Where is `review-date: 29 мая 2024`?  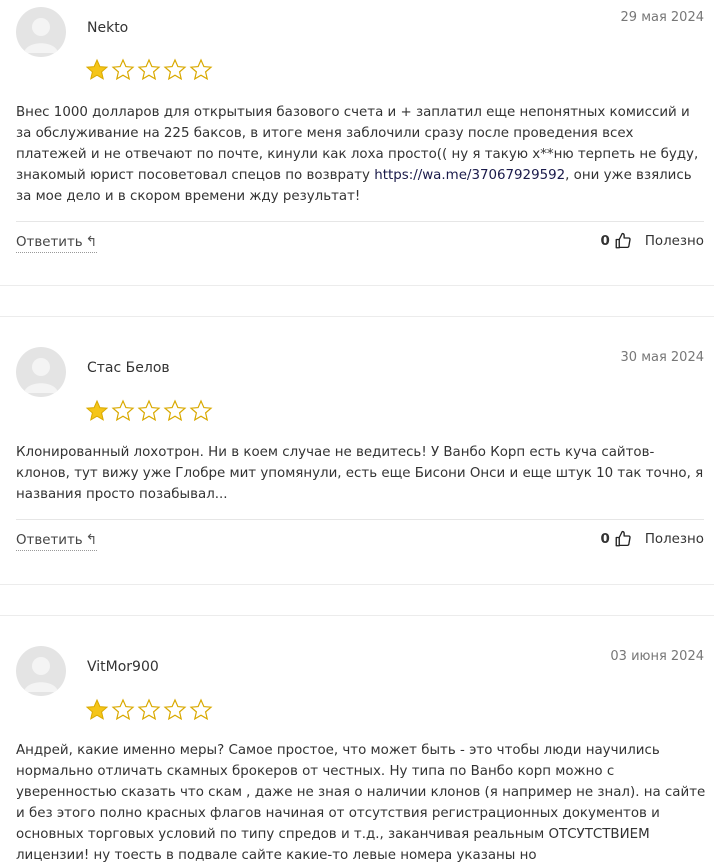 review-date: 29 мая 2024 is located at coordinates (662, 17).